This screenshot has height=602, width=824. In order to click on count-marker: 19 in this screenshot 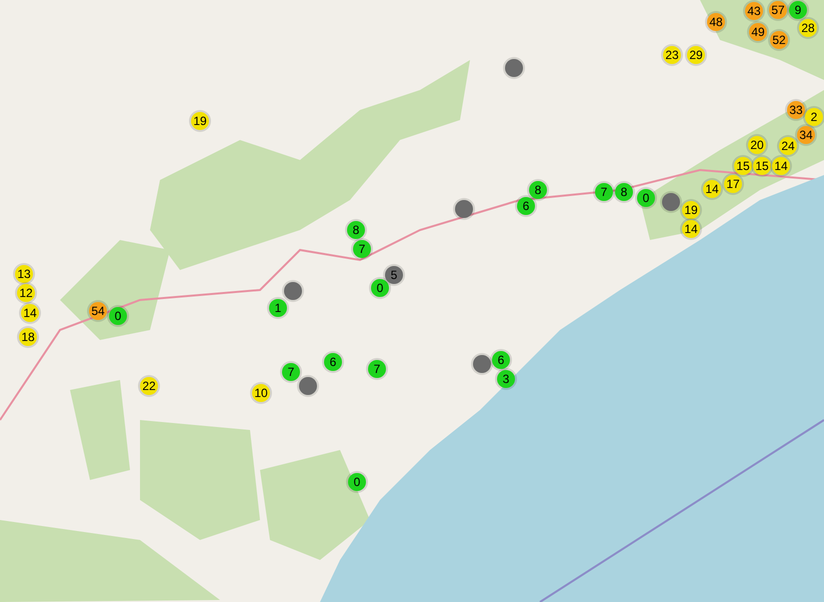, I will do `click(200, 121)`.